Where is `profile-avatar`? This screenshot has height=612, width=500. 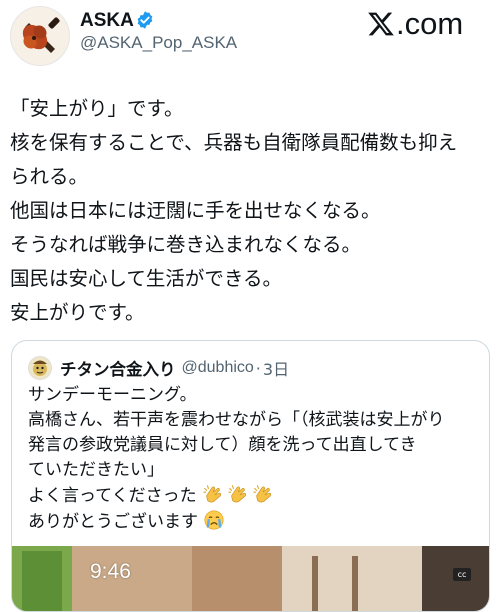 profile-avatar is located at coordinates (40, 36).